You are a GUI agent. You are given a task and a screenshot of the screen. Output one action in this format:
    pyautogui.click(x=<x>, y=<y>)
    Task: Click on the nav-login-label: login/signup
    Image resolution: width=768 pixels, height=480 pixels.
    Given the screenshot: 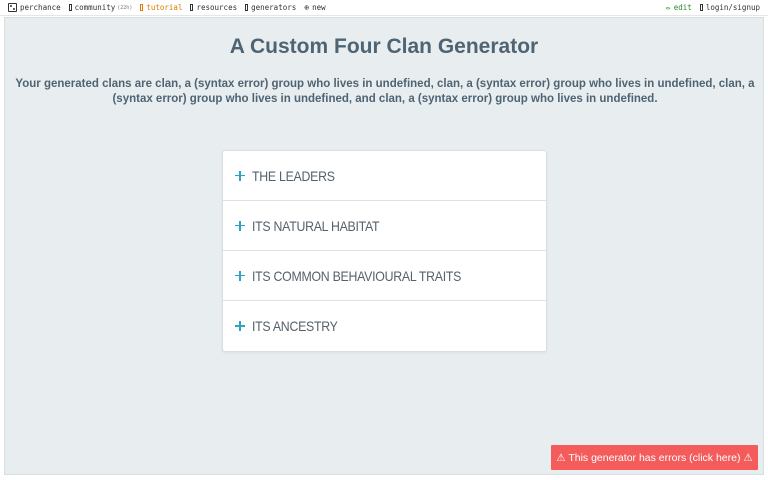 What is the action you would take?
    pyautogui.click(x=732, y=7)
    